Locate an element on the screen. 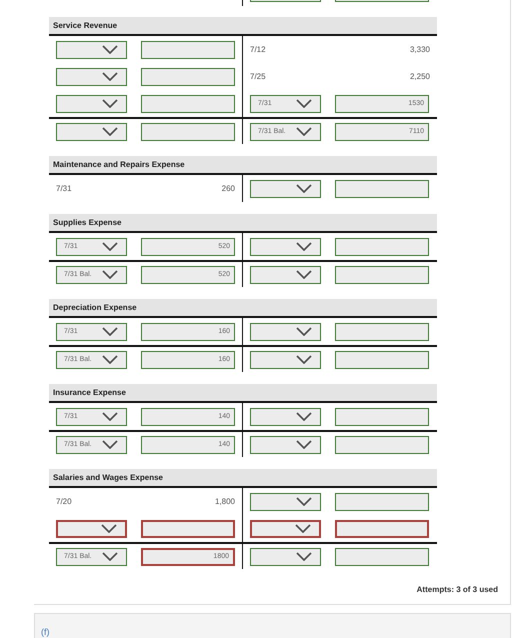 The image size is (520, 638). entry-date: 7/12 is located at coordinates (258, 49).